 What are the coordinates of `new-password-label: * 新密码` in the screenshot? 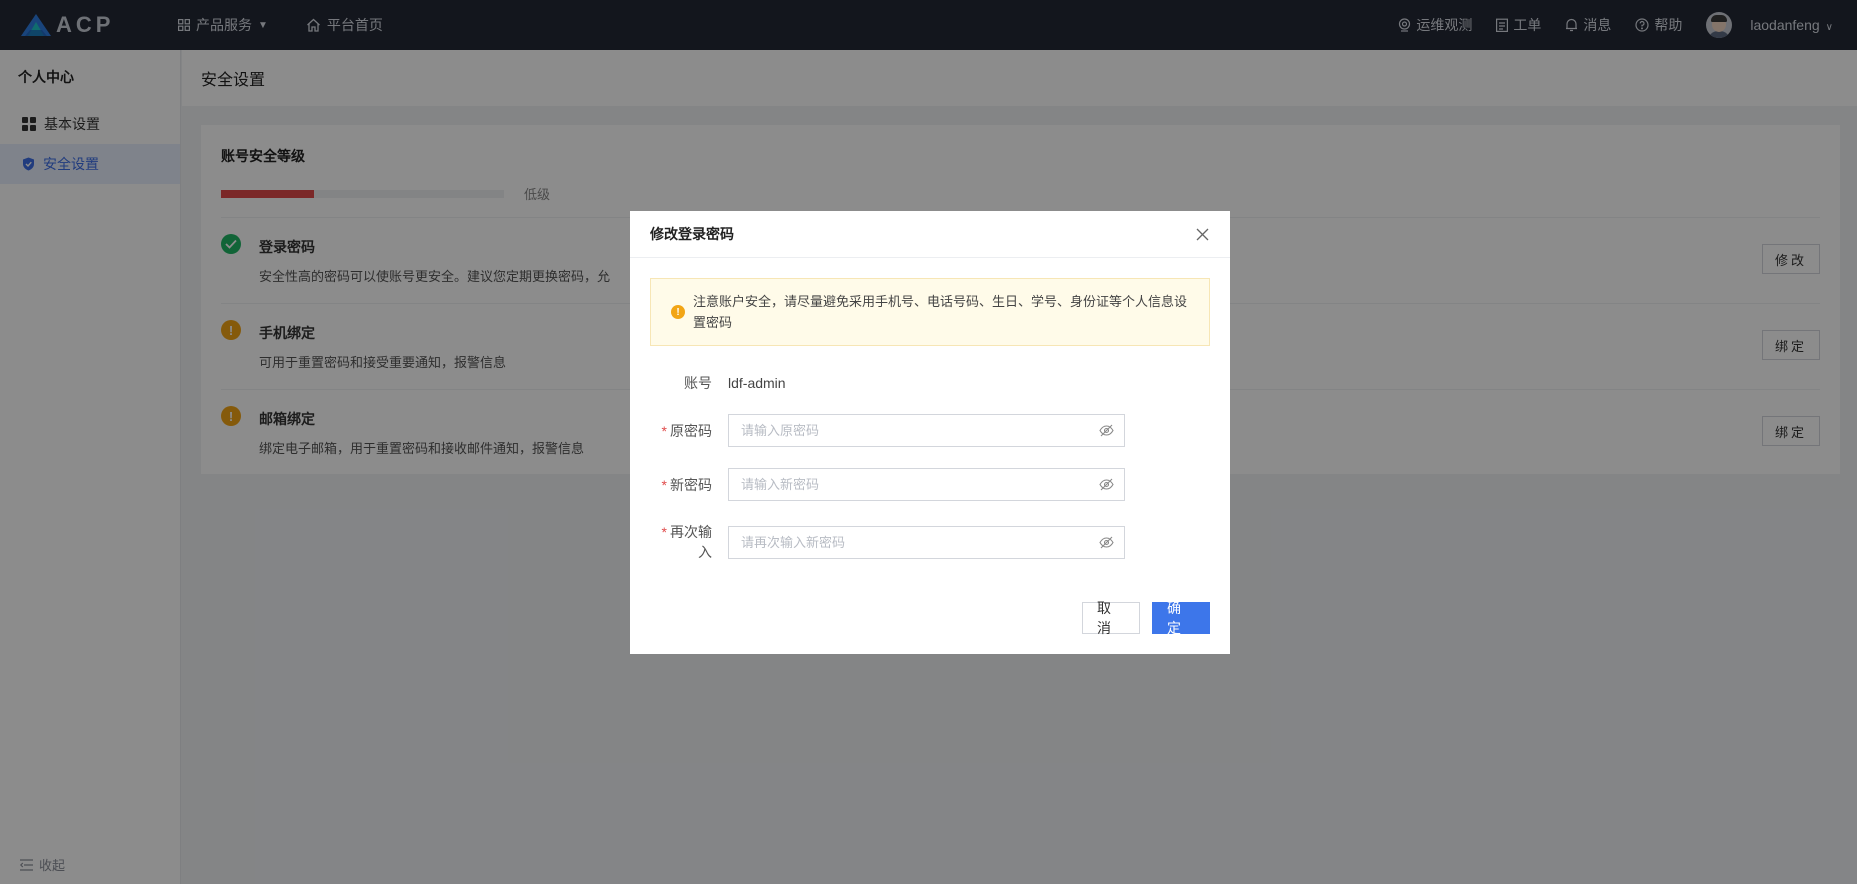 It's located at (689, 485).